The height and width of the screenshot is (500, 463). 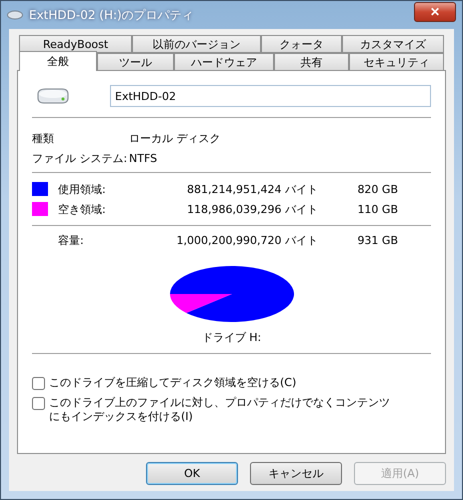 I want to click on dialog-button: キャンセル, so click(x=296, y=473).